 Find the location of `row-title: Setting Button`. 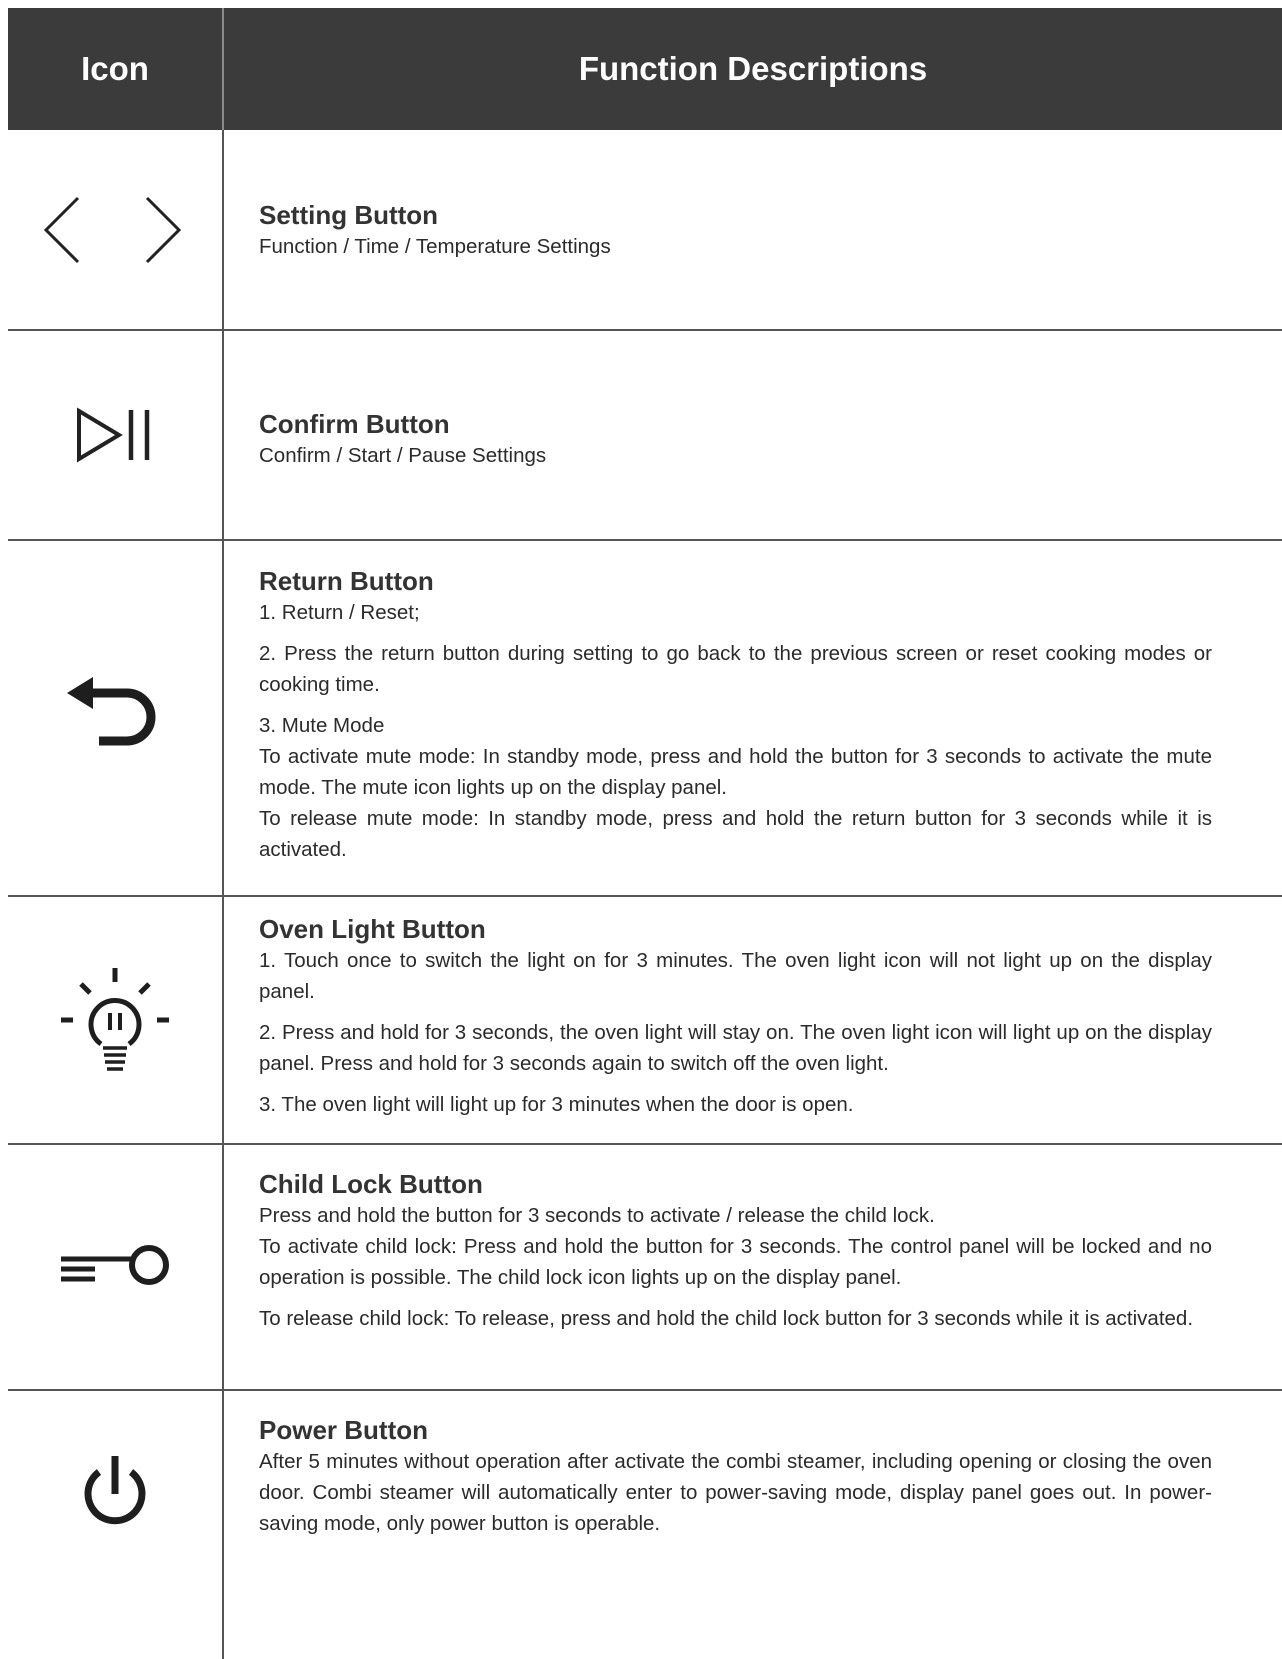

row-title: Setting Button is located at coordinates (349, 215).